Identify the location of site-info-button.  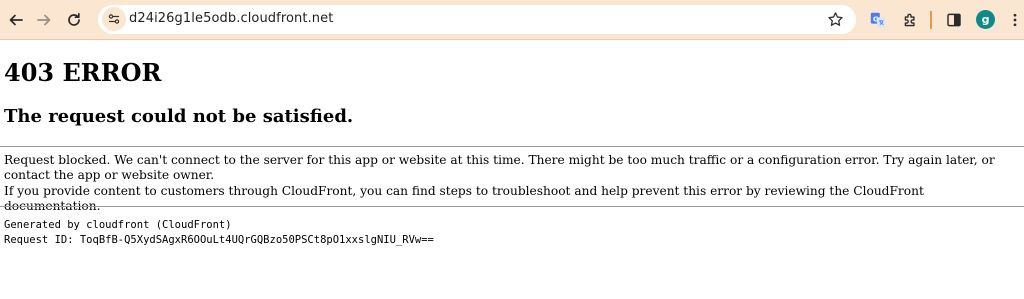
(114, 19).